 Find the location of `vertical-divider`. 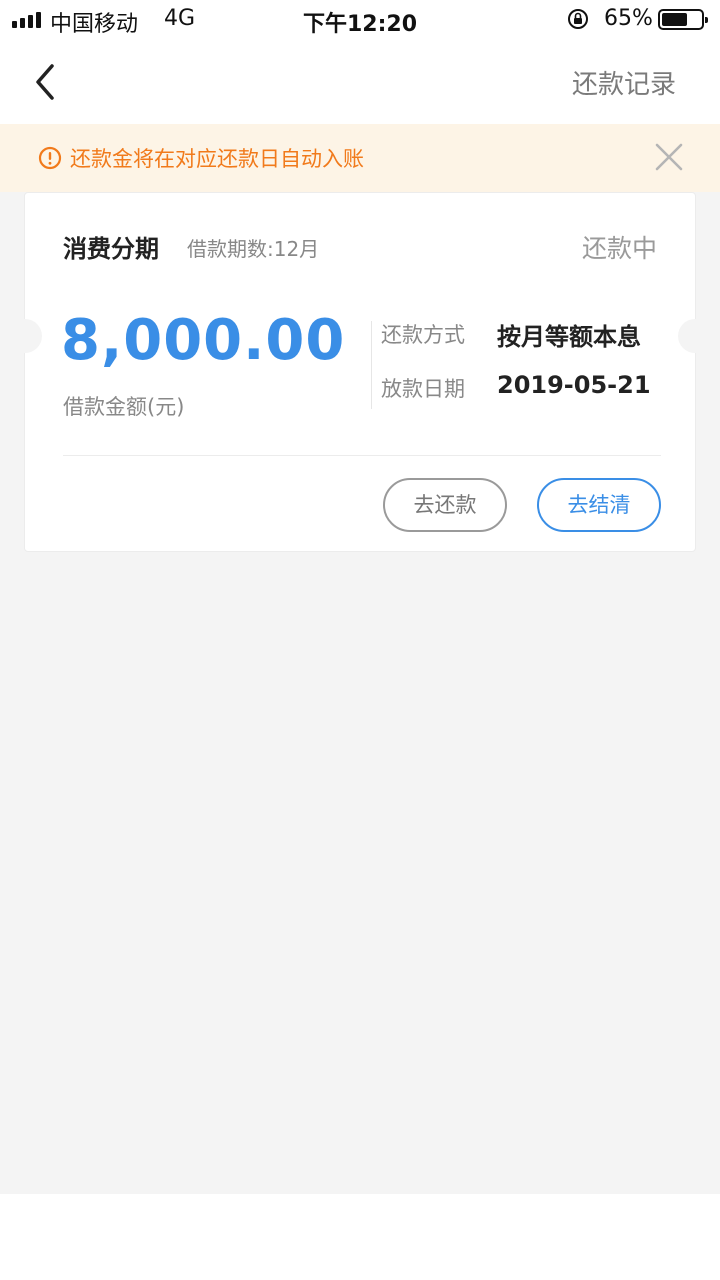

vertical-divider is located at coordinates (371, 365).